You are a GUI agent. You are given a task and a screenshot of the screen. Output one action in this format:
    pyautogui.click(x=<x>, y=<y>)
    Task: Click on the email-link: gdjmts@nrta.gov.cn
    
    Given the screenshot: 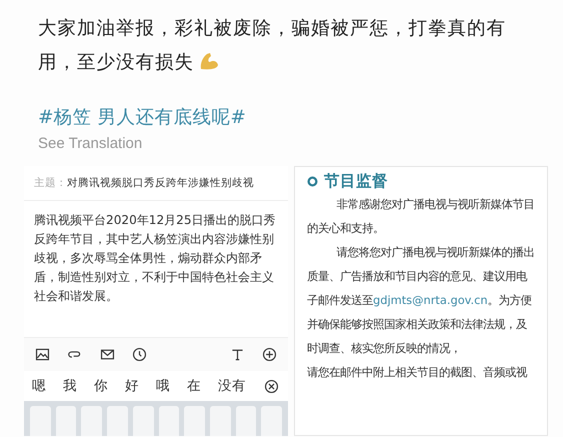 What is the action you would take?
    pyautogui.click(x=430, y=300)
    